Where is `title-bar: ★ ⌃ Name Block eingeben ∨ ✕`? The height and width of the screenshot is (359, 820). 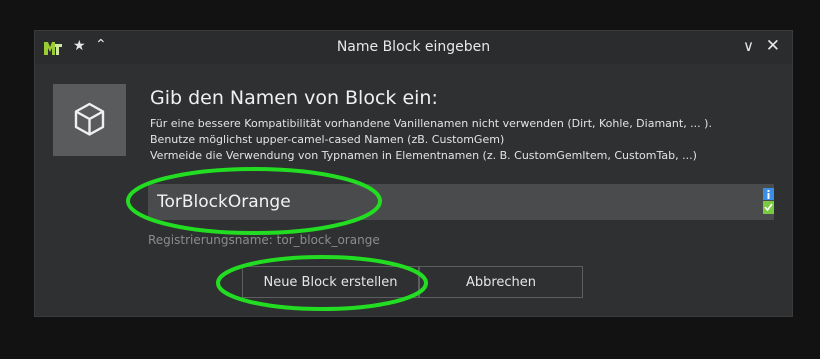
title-bar: ★ ⌃ Name Block eingeben ∨ ✕ is located at coordinates (413, 47).